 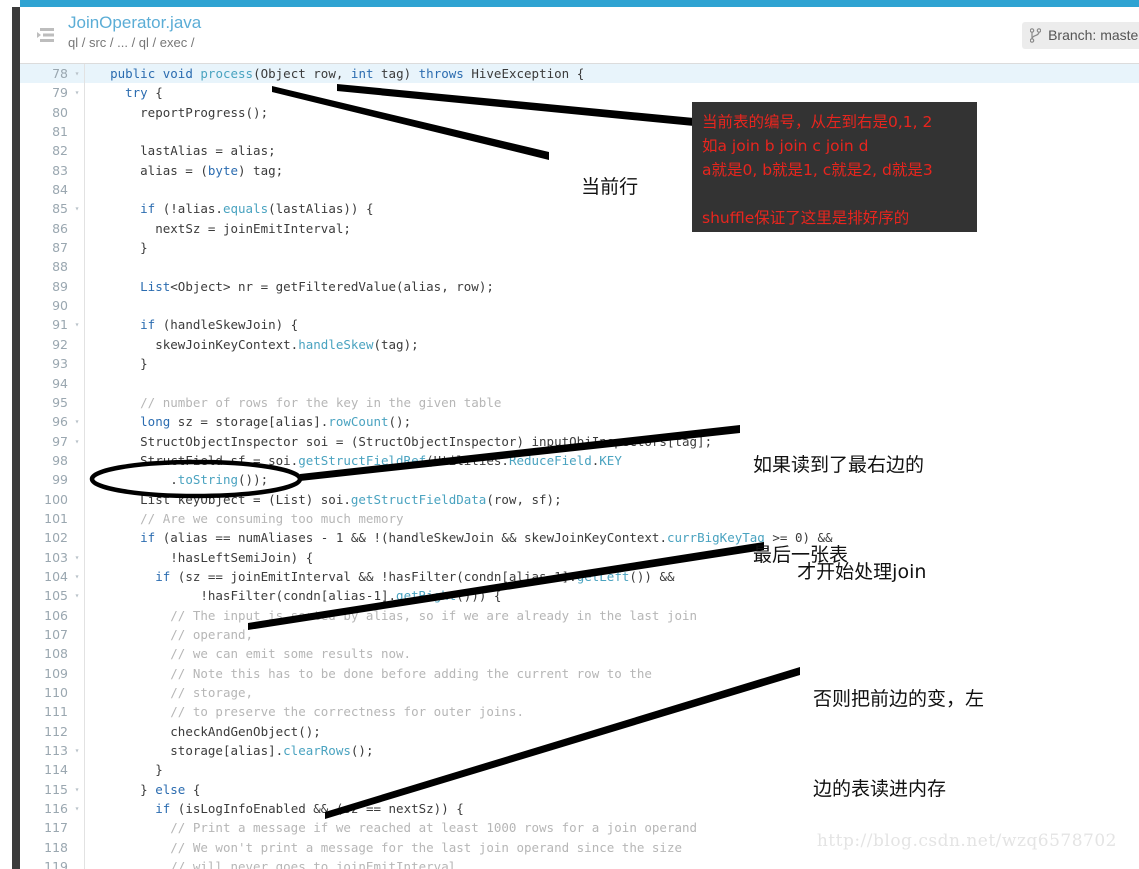 I want to click on code-line: 87 }, so click(x=579, y=248).